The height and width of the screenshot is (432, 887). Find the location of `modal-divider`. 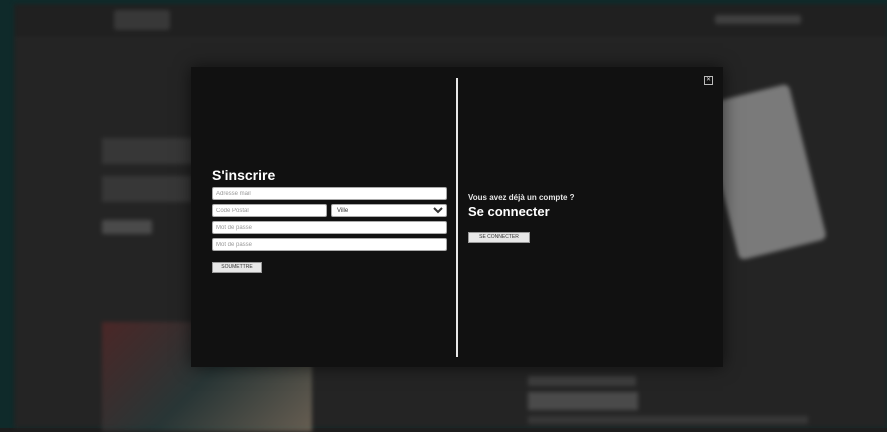

modal-divider is located at coordinates (457, 217).